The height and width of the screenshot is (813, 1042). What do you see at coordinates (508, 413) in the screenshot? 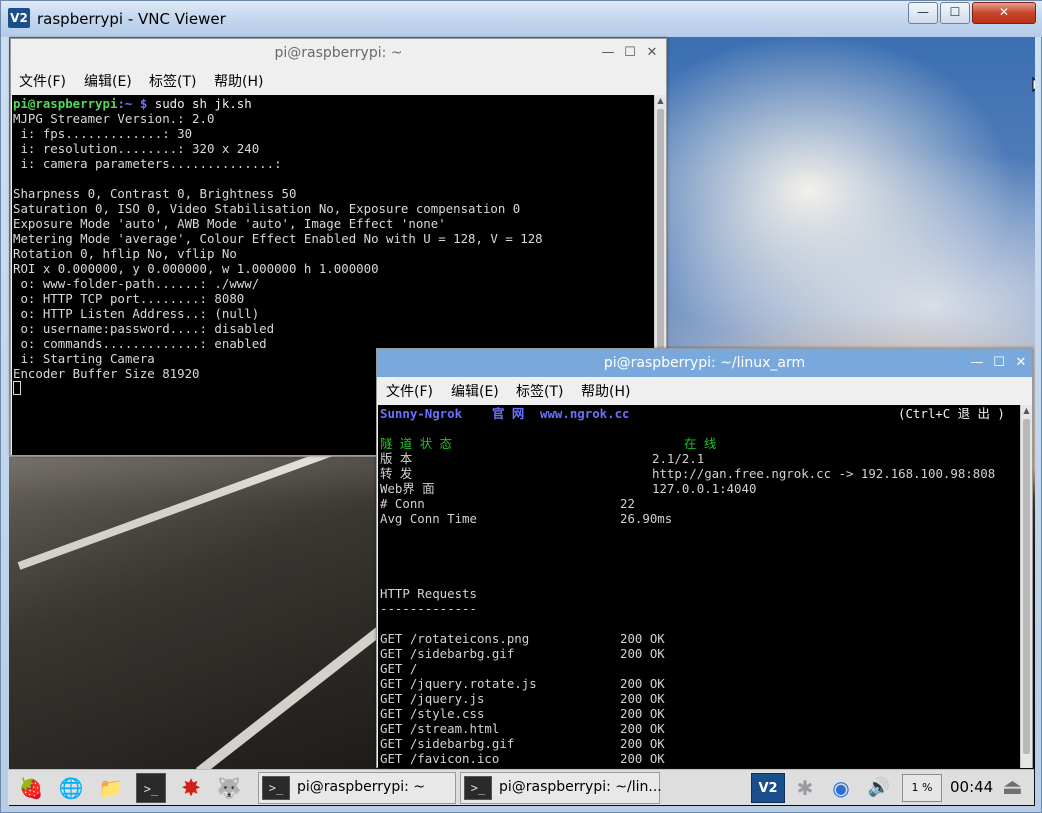
I see `ngrok-site-label: 官 网` at bounding box center [508, 413].